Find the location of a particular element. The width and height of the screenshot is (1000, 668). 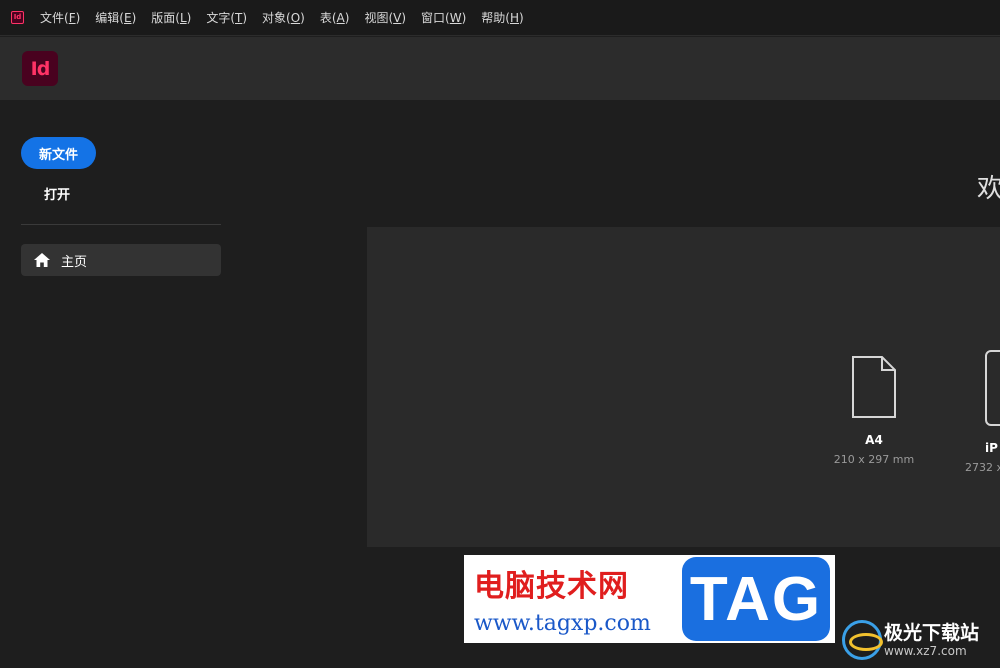

menu-file-key: F is located at coordinates (72, 18).